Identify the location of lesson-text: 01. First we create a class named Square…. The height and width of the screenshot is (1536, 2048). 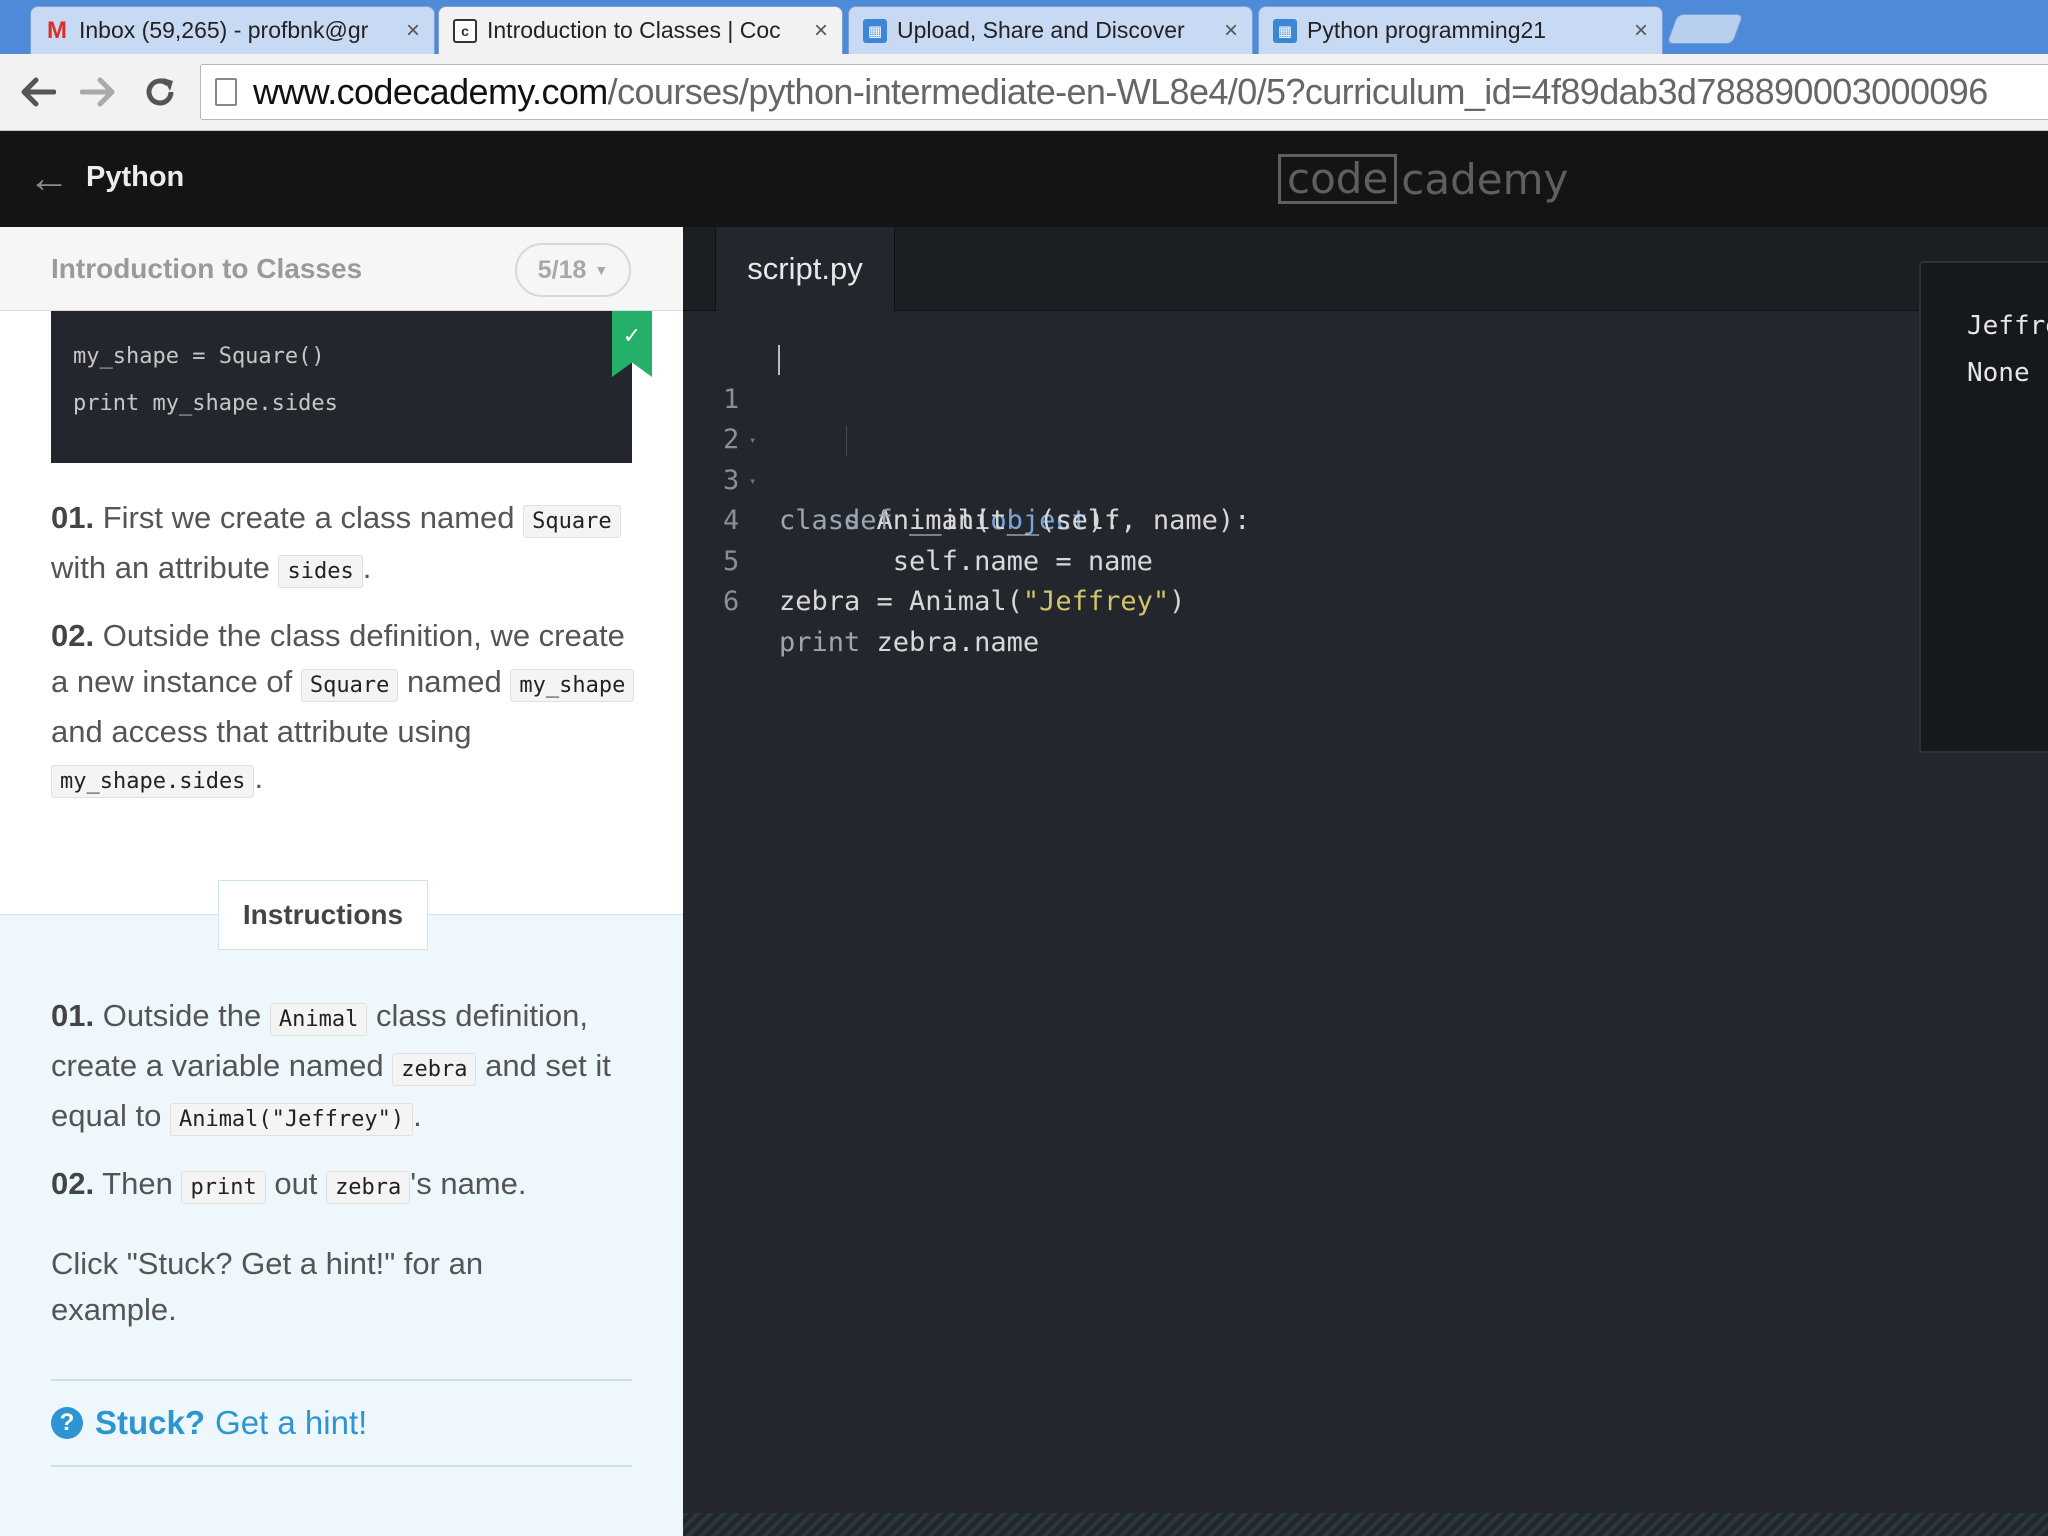
(346, 659).